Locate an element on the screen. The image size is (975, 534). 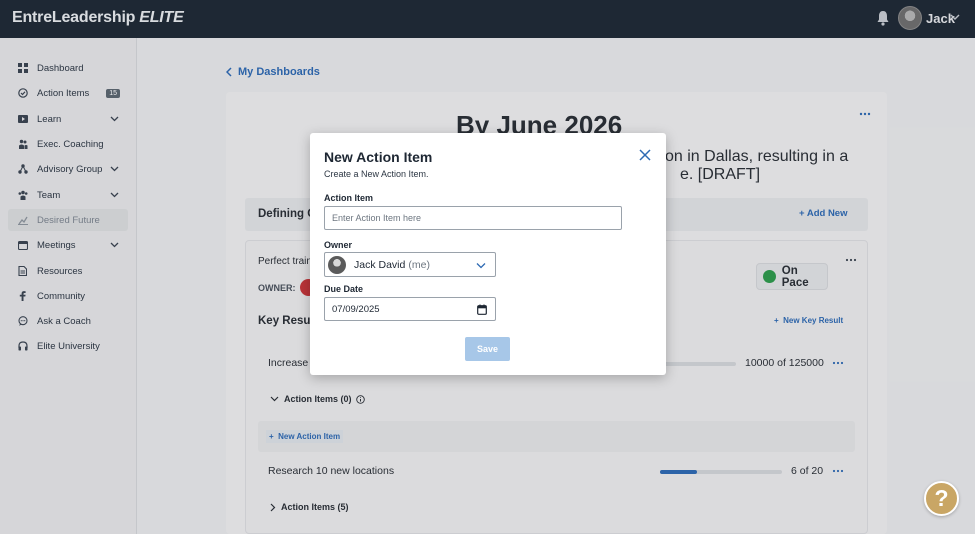
modal-title: New Action Item is located at coordinates (378, 157).